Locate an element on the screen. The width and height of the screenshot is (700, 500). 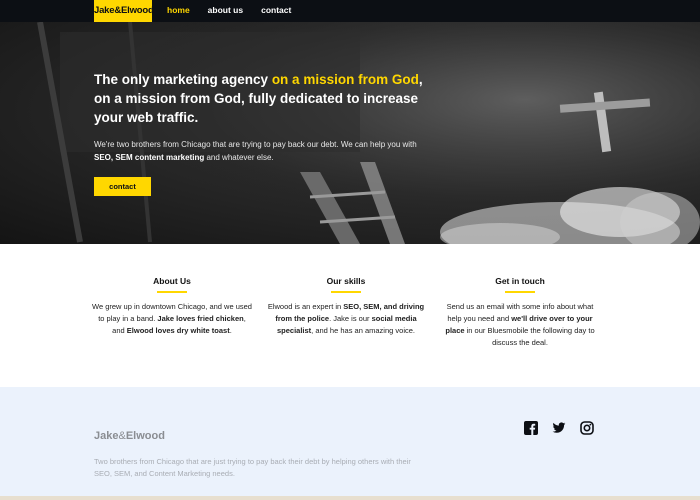
text-segment: , and he has an amazing voice. is located at coordinates (363, 330).